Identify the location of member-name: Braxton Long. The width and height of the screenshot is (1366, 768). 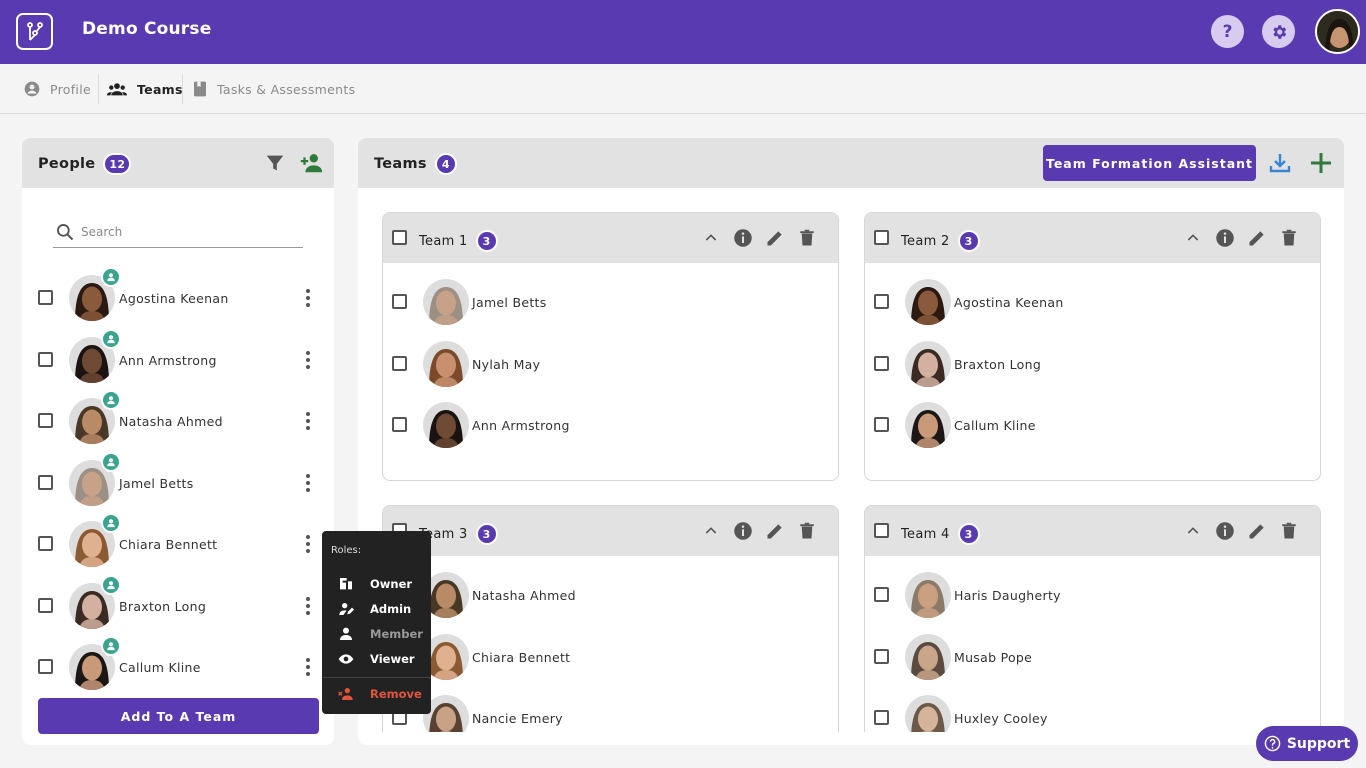
(998, 364).